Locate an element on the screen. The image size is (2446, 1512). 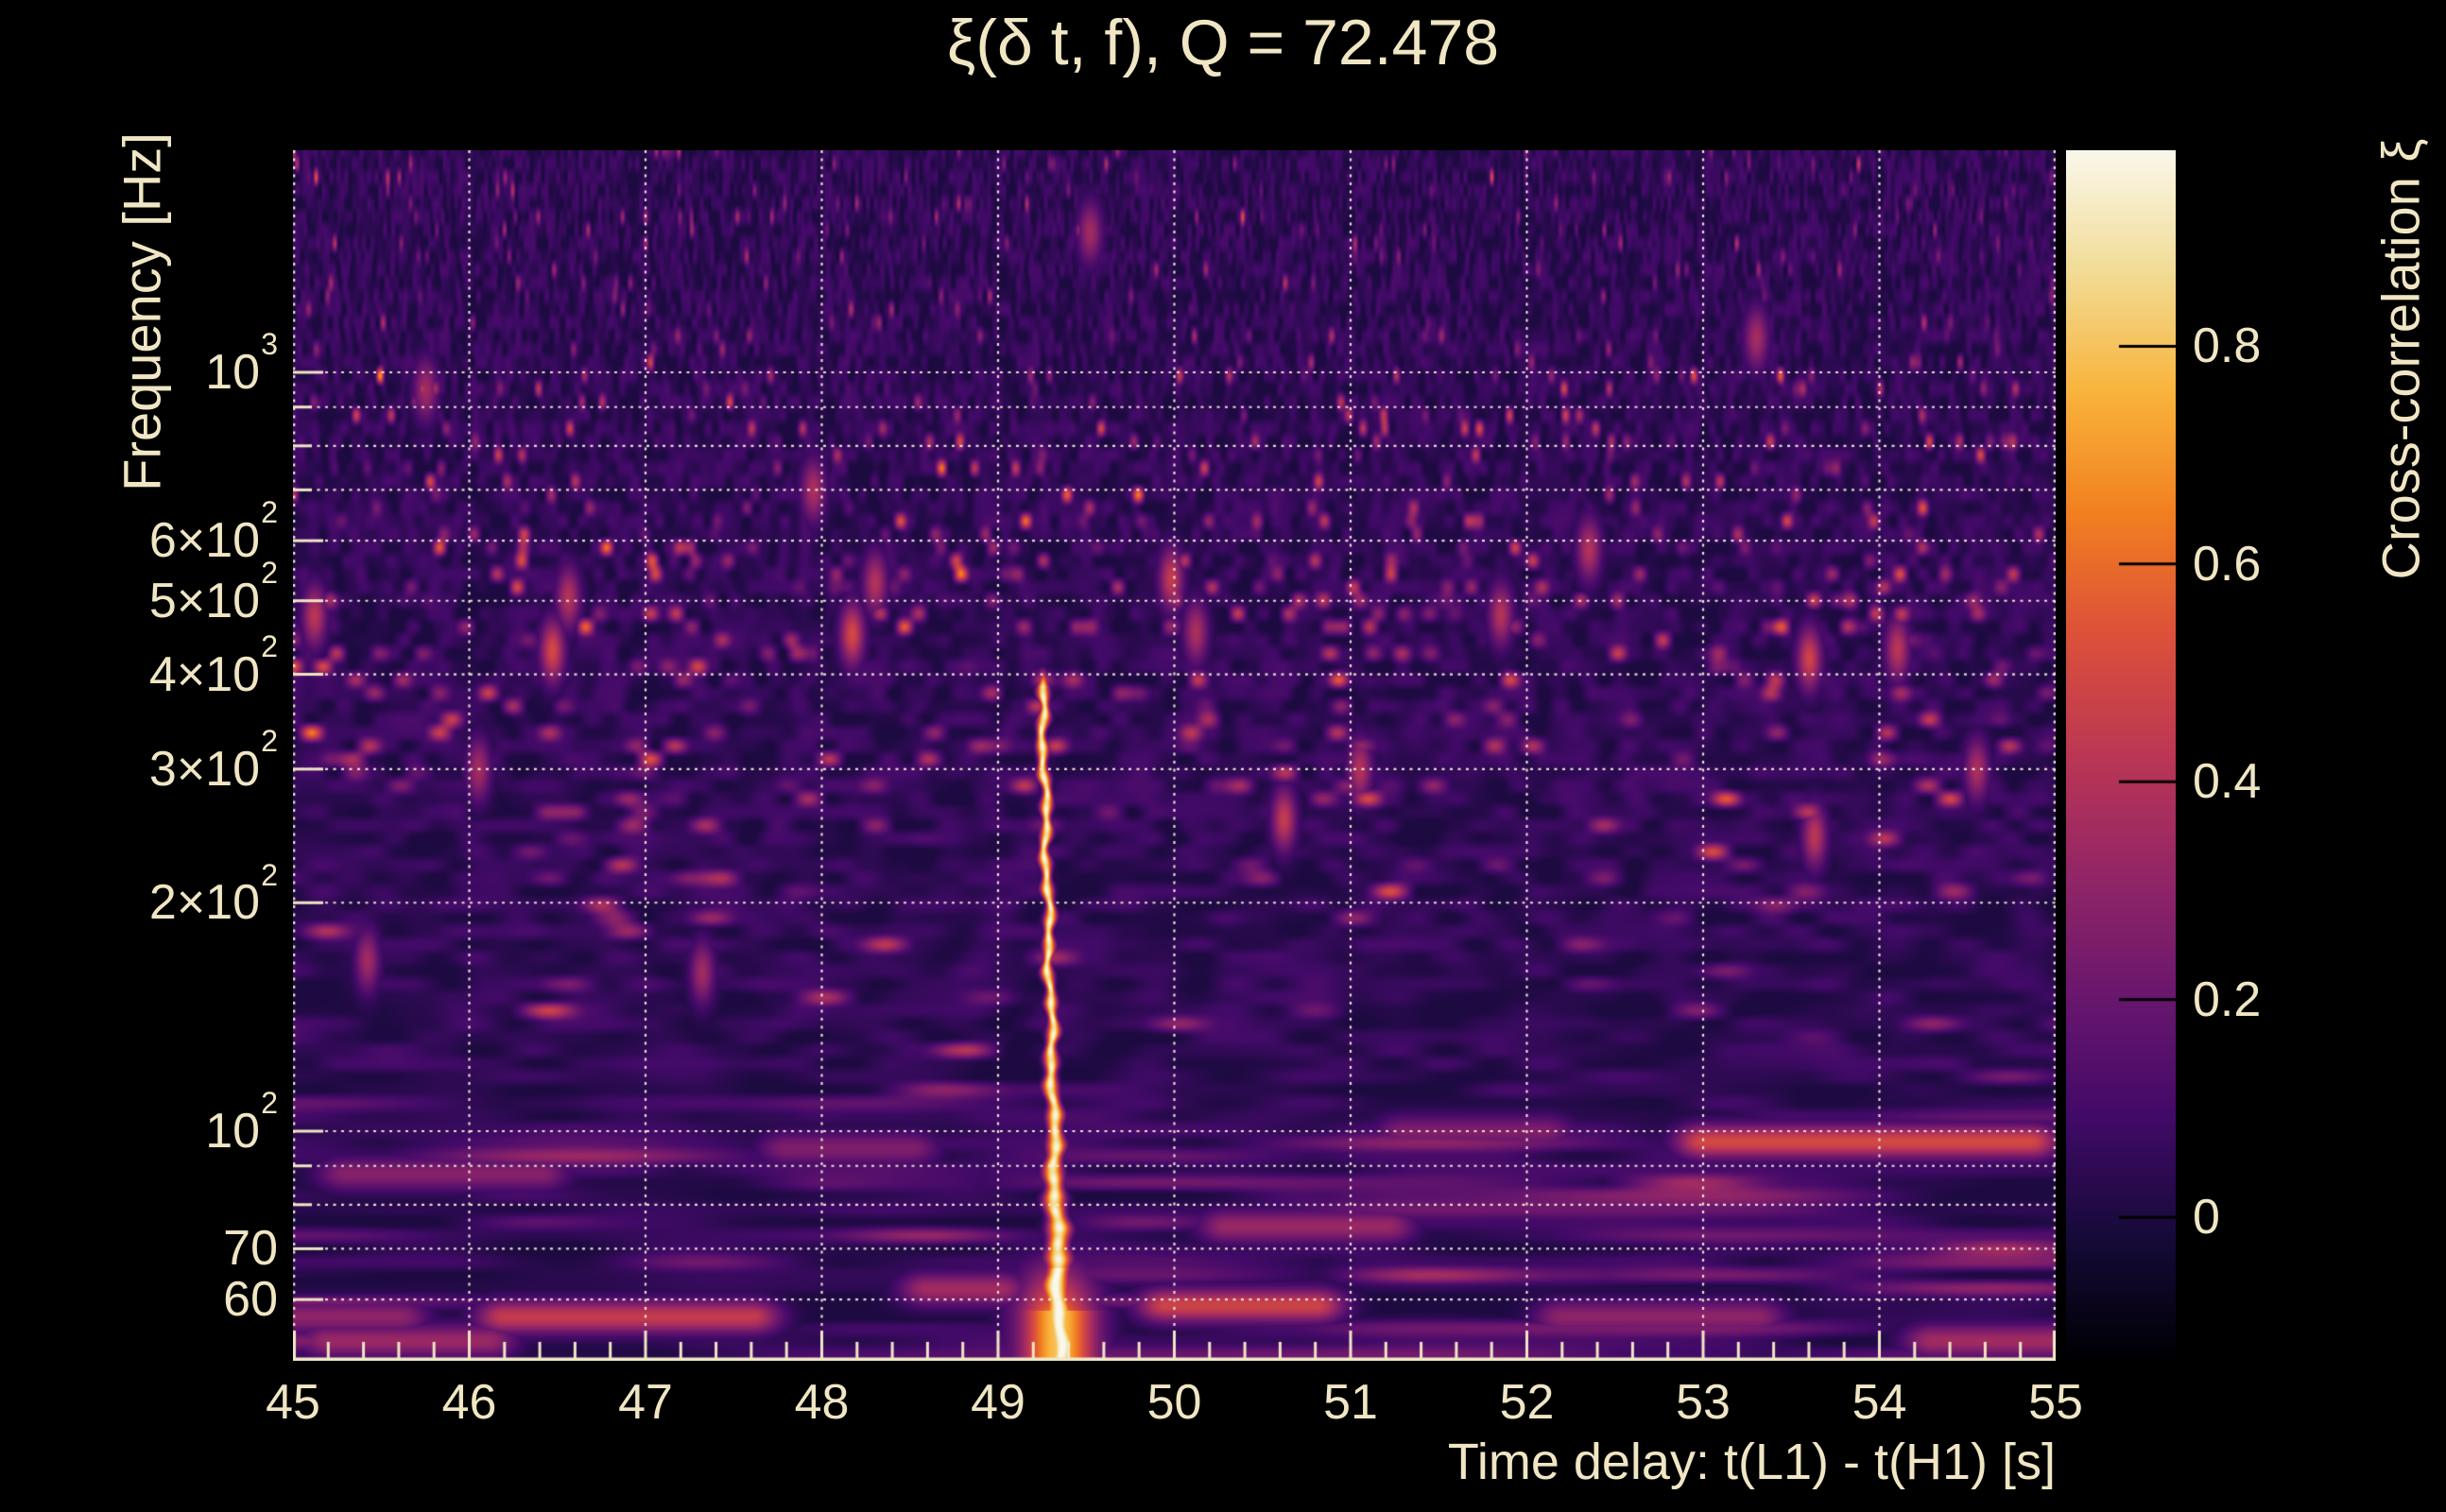
y-tick-label: 5×102 is located at coordinates (213, 591).